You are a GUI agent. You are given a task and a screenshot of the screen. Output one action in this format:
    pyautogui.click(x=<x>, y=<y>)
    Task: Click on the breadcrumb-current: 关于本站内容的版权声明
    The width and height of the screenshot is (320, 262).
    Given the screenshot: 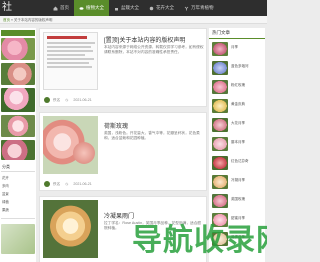 What is the action you would take?
    pyautogui.click(x=33, y=20)
    